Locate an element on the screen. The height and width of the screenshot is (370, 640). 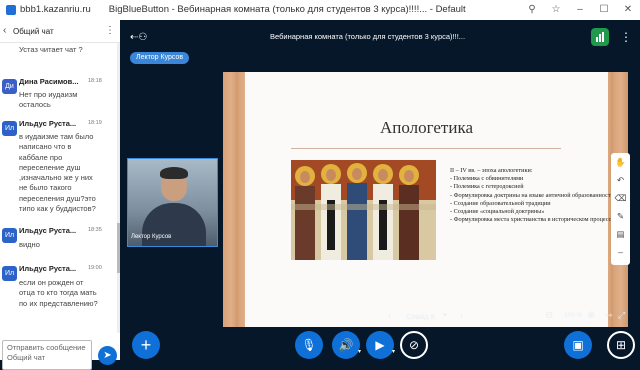
message-time: 18:18 is located at coordinates (95, 81).